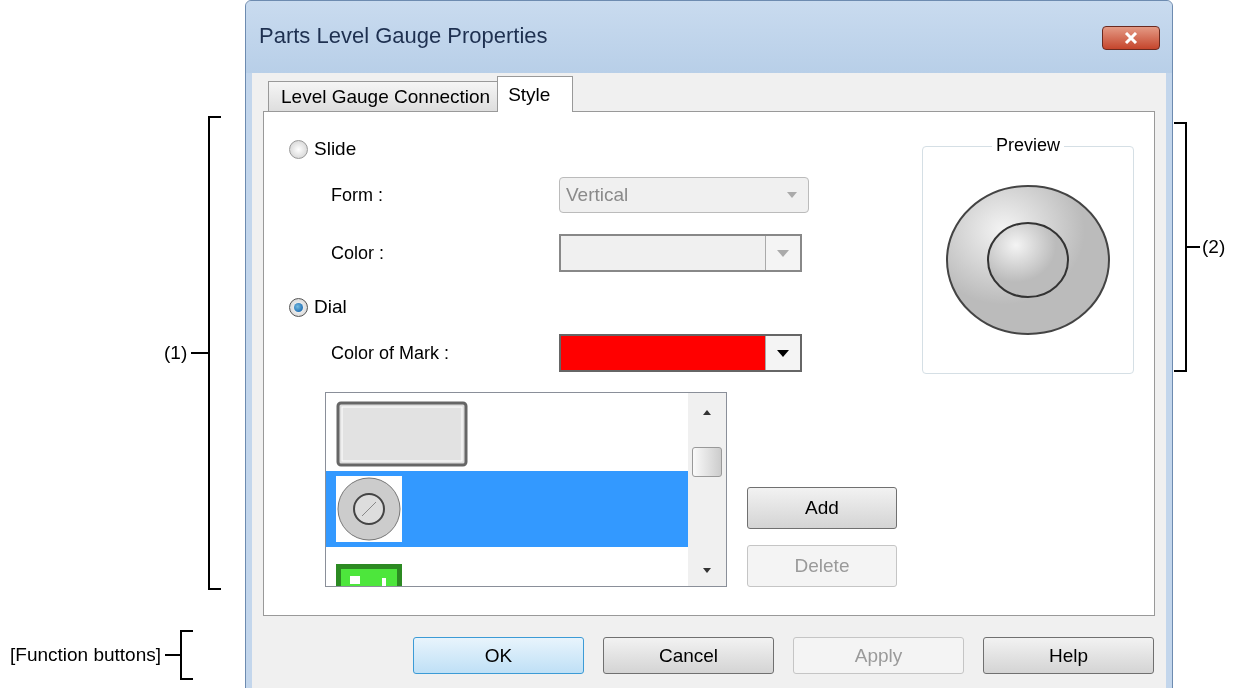  What do you see at coordinates (1214, 247) in the screenshot?
I see `callout-label: (2)` at bounding box center [1214, 247].